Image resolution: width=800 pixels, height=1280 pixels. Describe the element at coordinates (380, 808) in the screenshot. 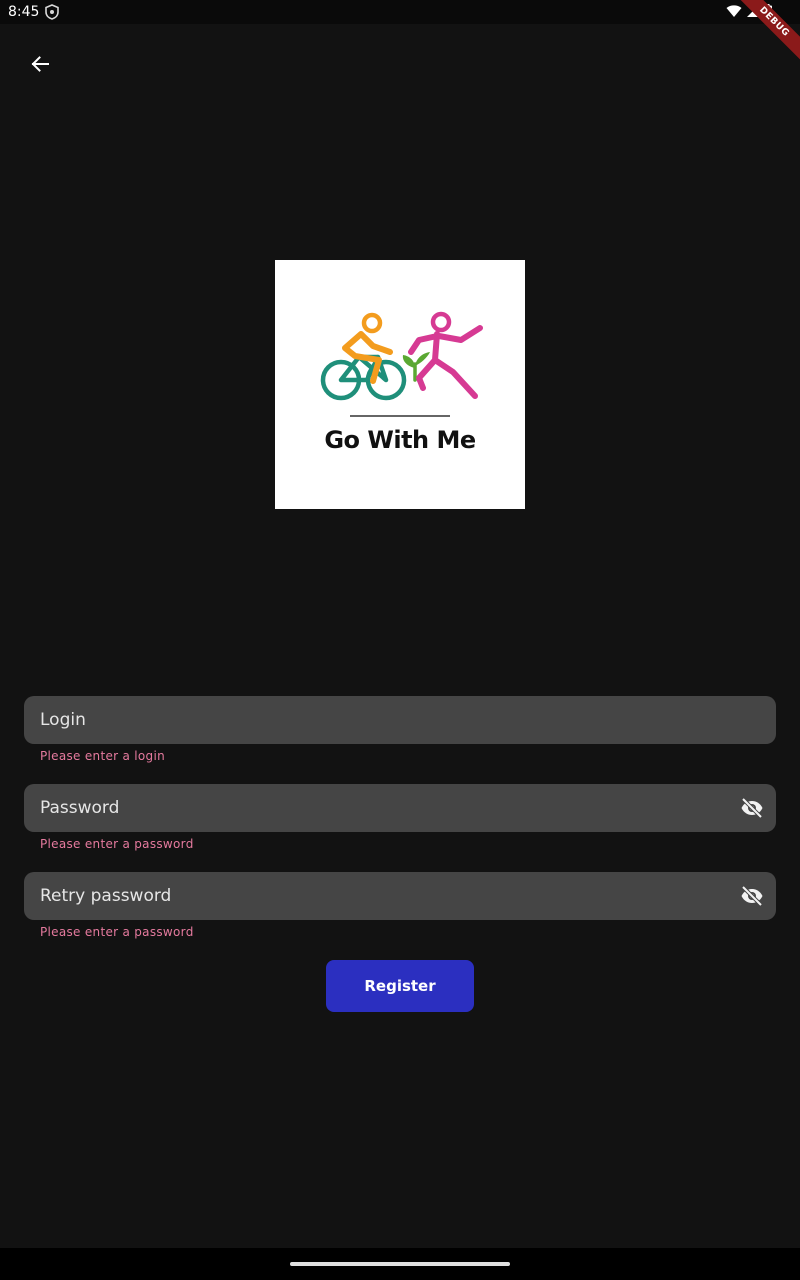

I see `password-input` at that location.